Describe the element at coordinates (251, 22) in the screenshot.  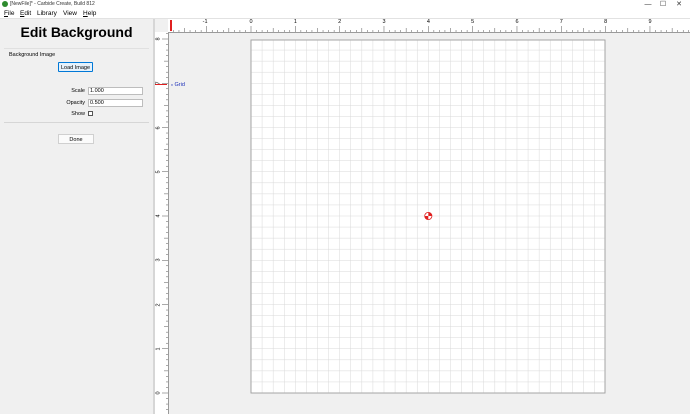
I see `ruler-x-label: 0` at that location.